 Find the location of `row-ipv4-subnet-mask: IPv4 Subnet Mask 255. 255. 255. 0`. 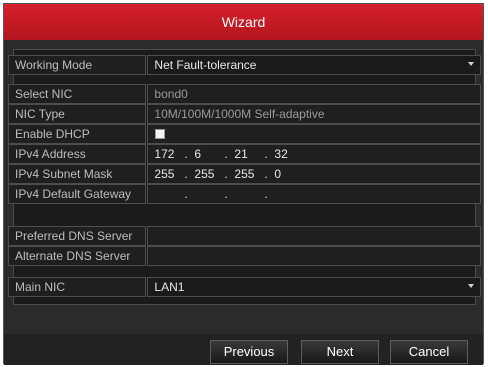

row-ipv4-subnet-mask: IPv4 Subnet Mask 255. 255. 255. 0 is located at coordinates (244, 175).